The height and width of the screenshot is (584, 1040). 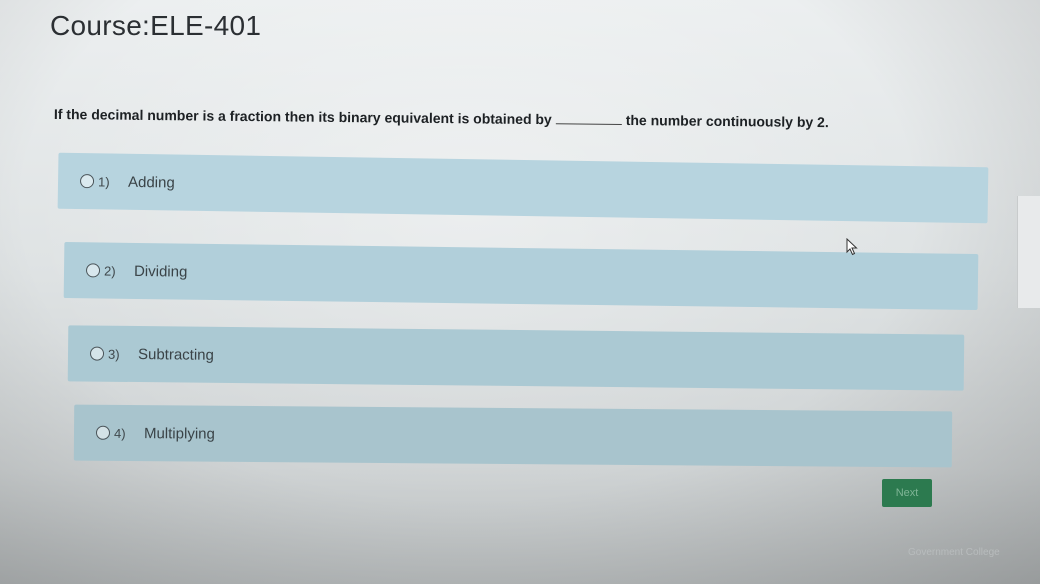 I want to click on option-number: 3), so click(x=113, y=354).